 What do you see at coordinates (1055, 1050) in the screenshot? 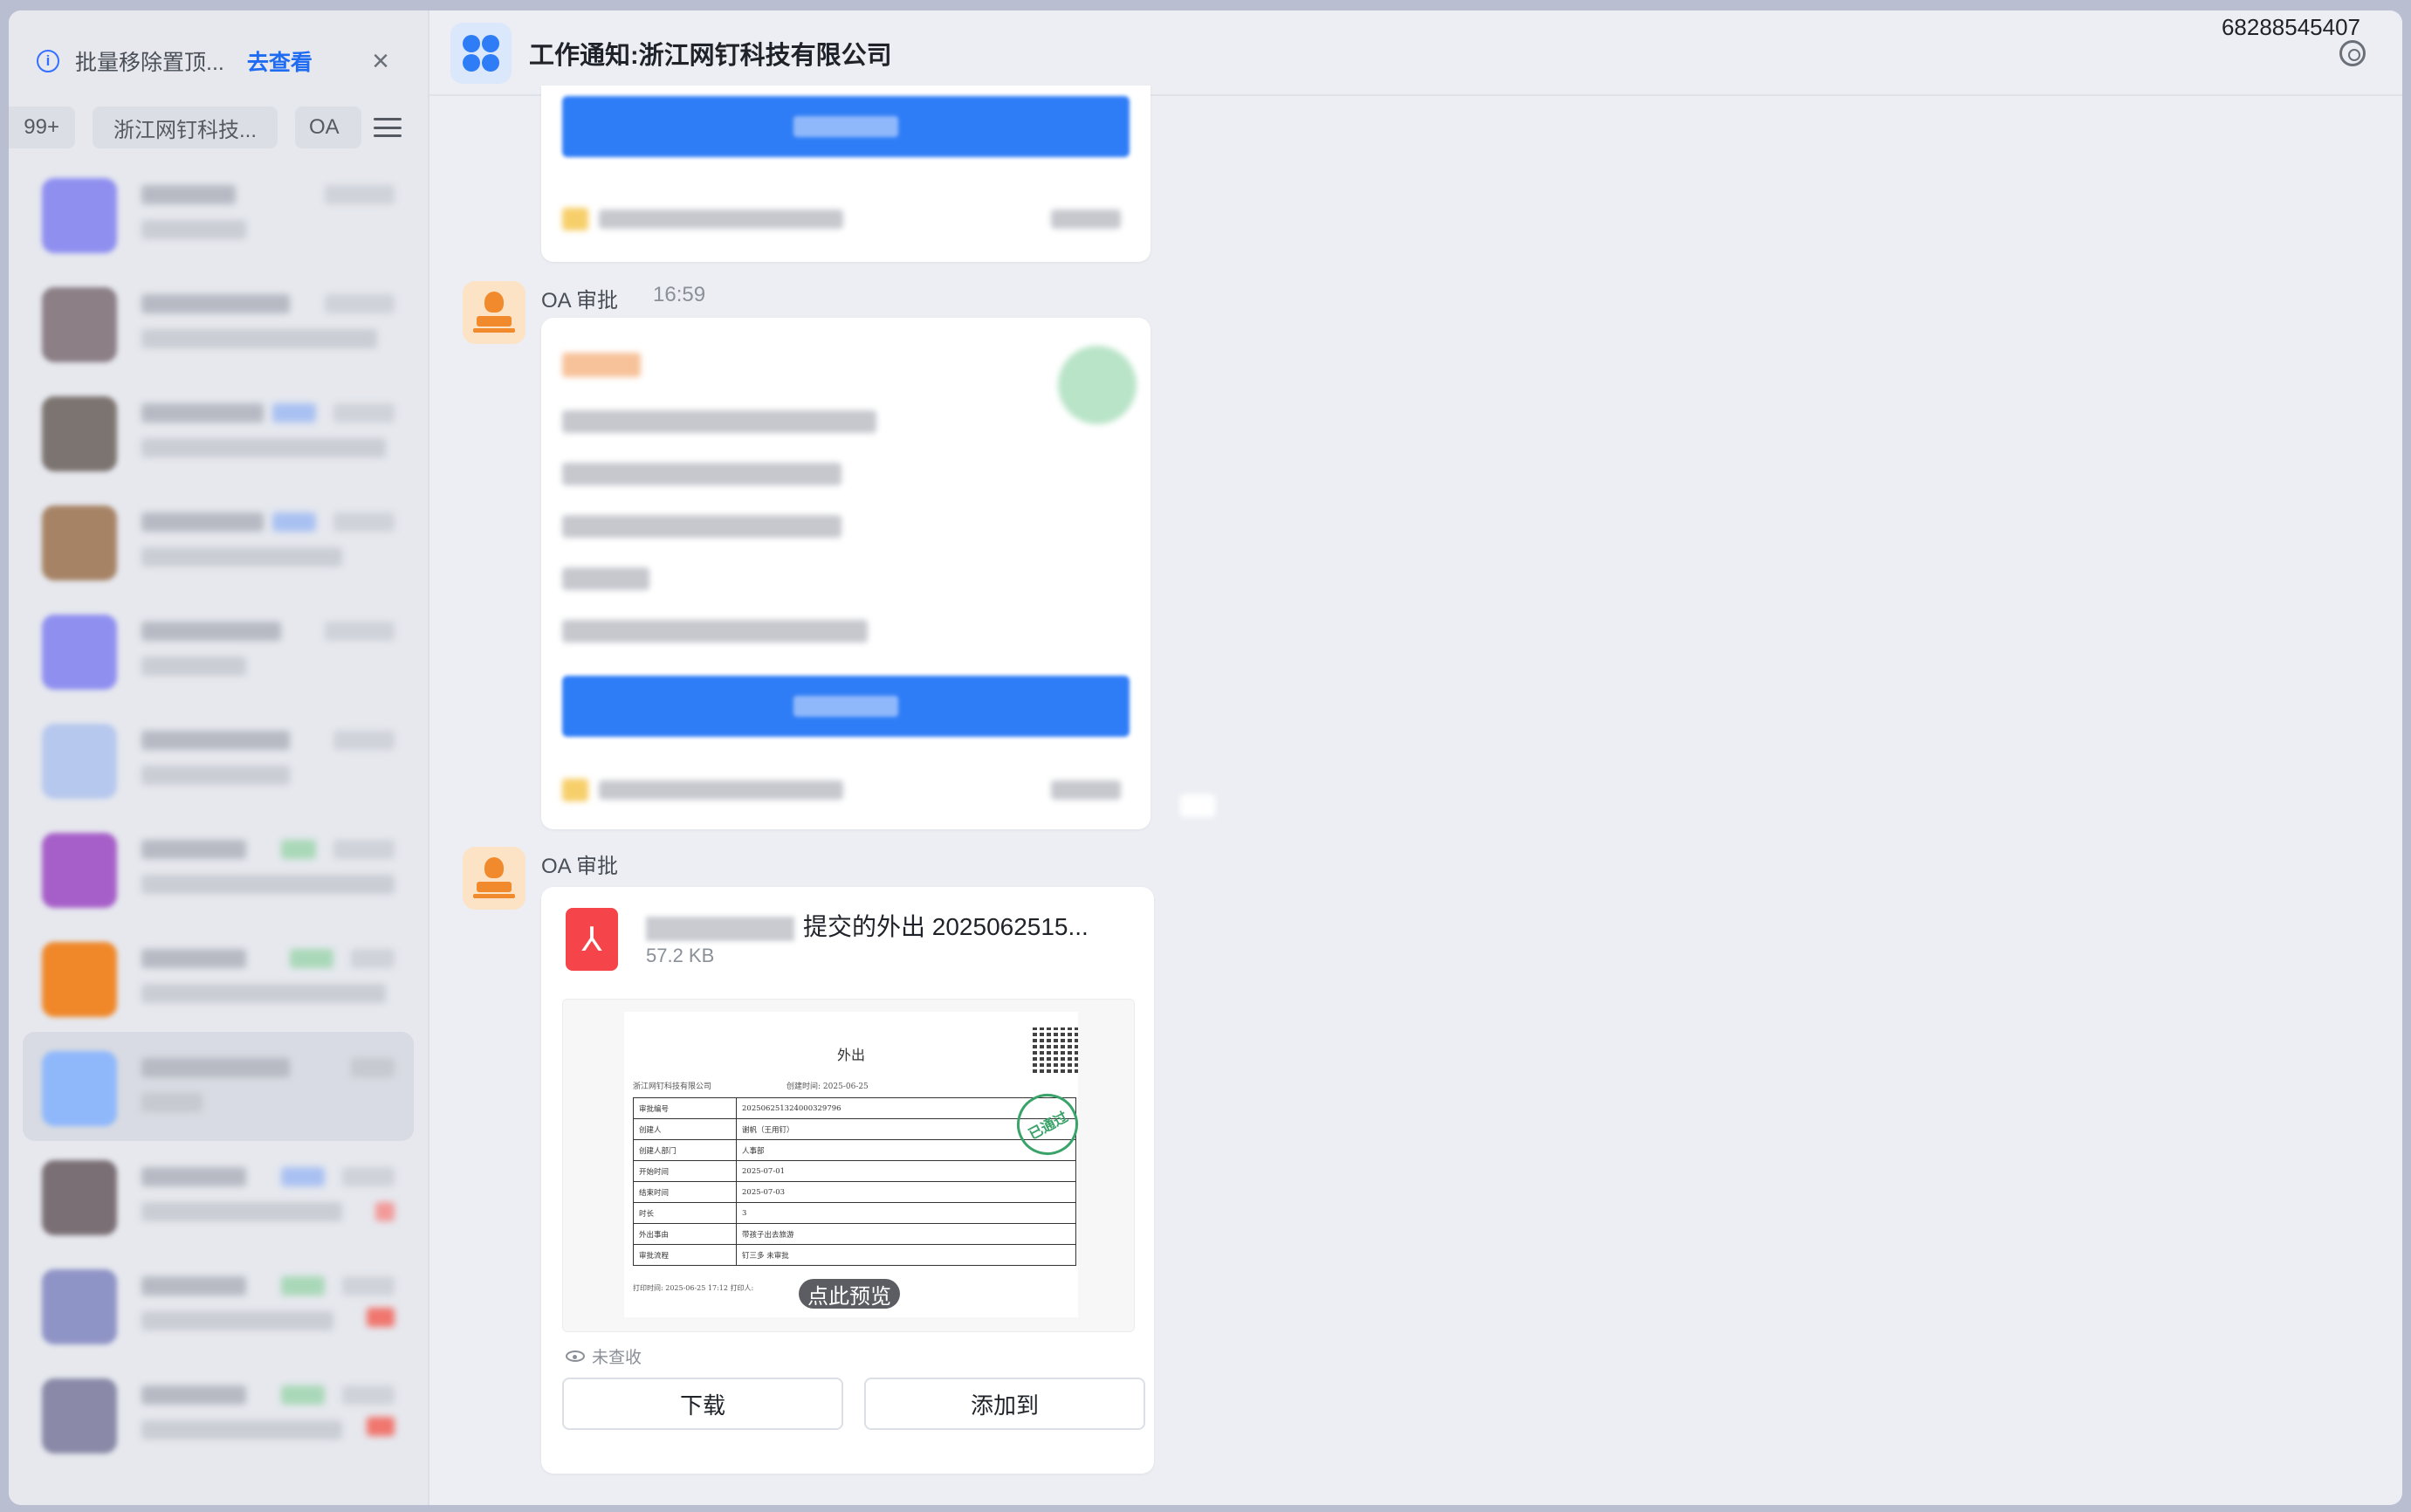
I see `qr-code-icon` at bounding box center [1055, 1050].